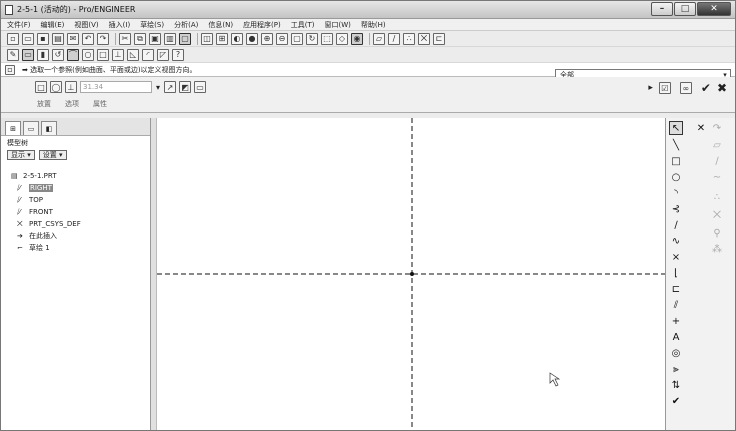  I want to click on undo-icon: ↶, so click(88, 38).